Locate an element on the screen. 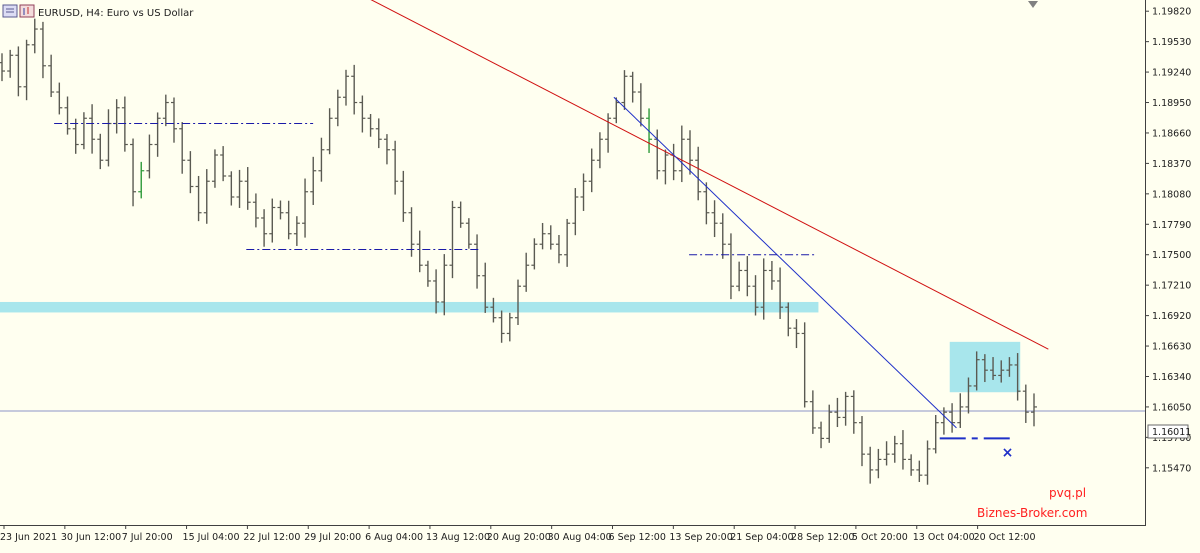 The width and height of the screenshot is (1200, 553). chart-header: EURUSD, H4: Euro vs US Dollar is located at coordinates (98, 11).